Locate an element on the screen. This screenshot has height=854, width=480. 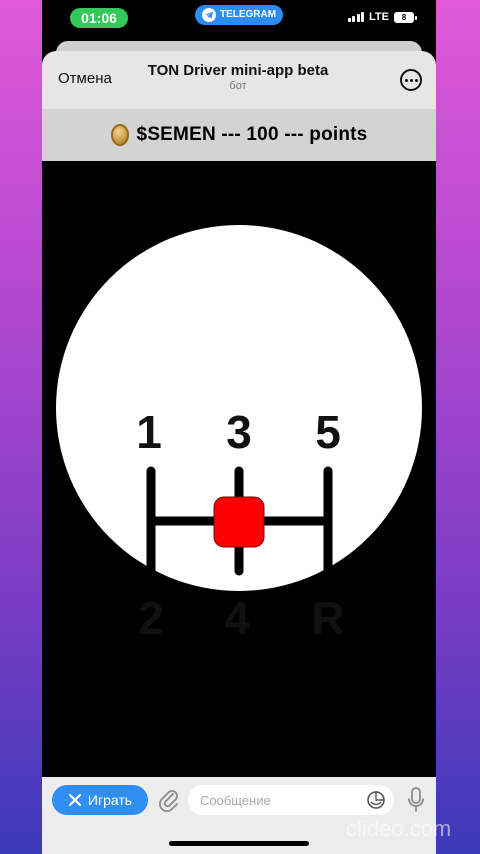
status-time: 01:06 is located at coordinates (99, 18).